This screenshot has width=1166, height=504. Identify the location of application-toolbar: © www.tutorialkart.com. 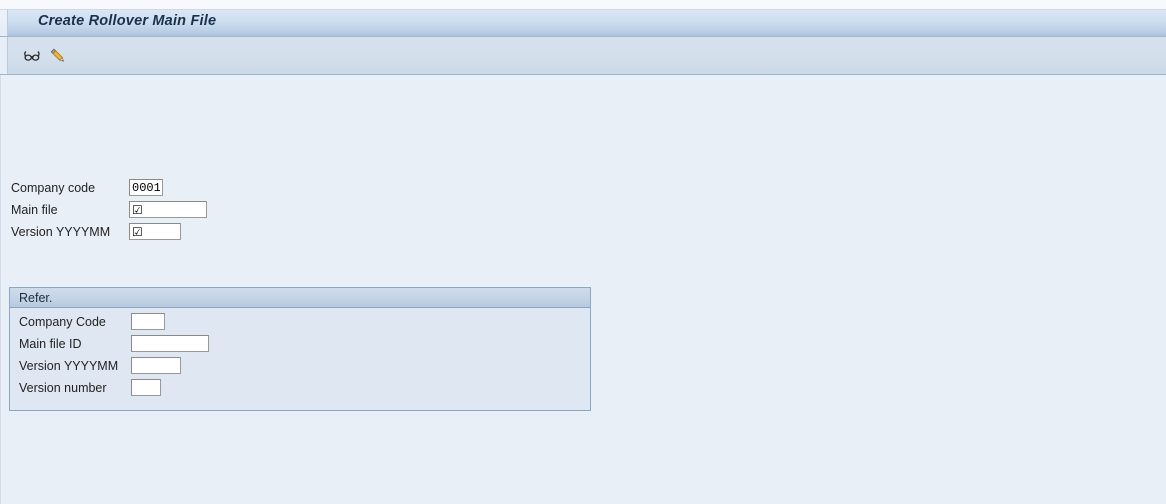
(583, 69).